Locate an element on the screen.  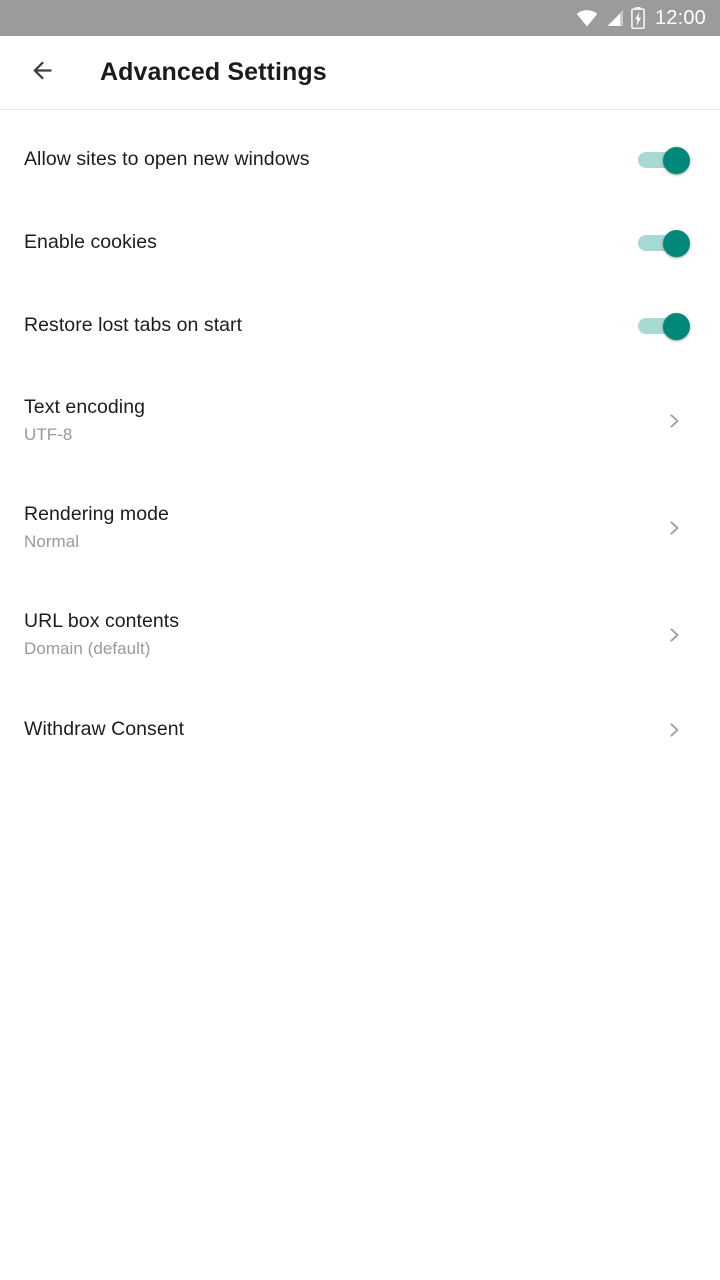
row-texts: Allow sites to open new windows is located at coordinates (331, 159).